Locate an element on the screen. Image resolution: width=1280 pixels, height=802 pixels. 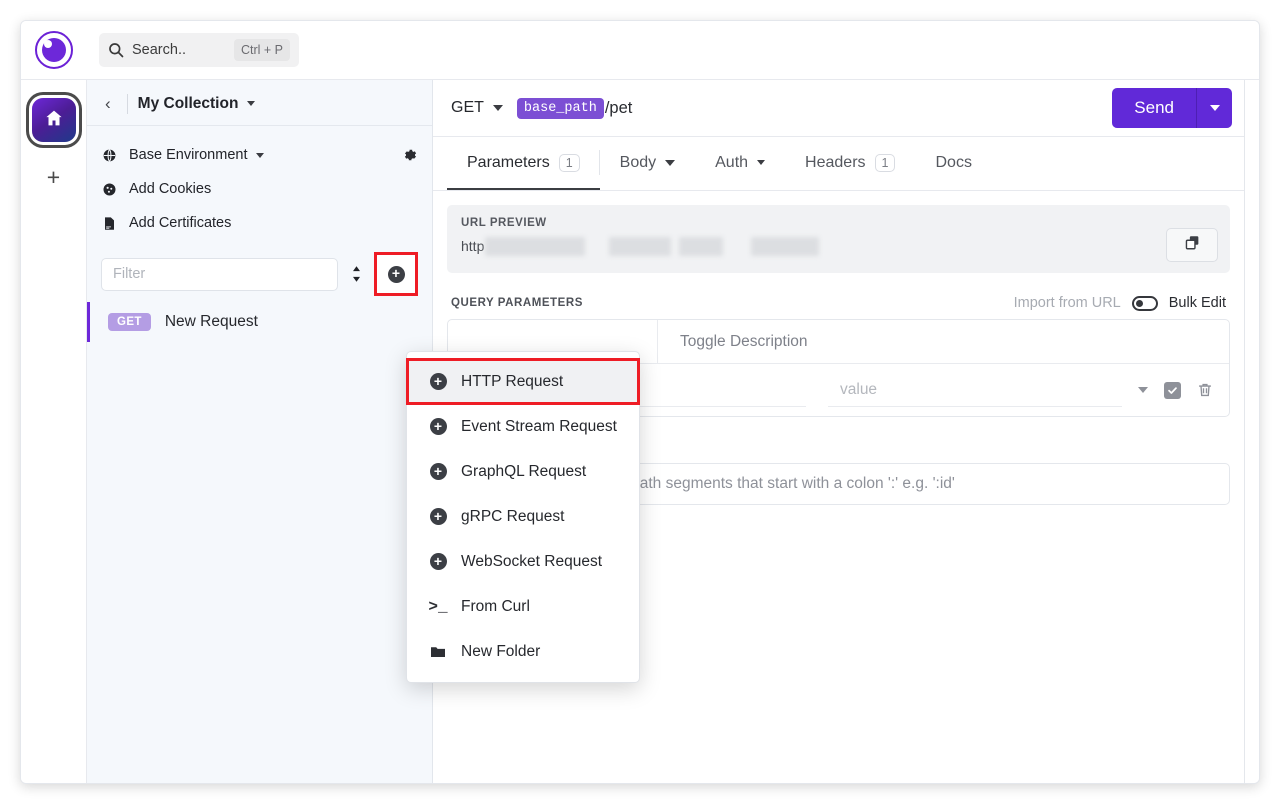
checkbox-checked-icon is located at coordinates (1172, 390).